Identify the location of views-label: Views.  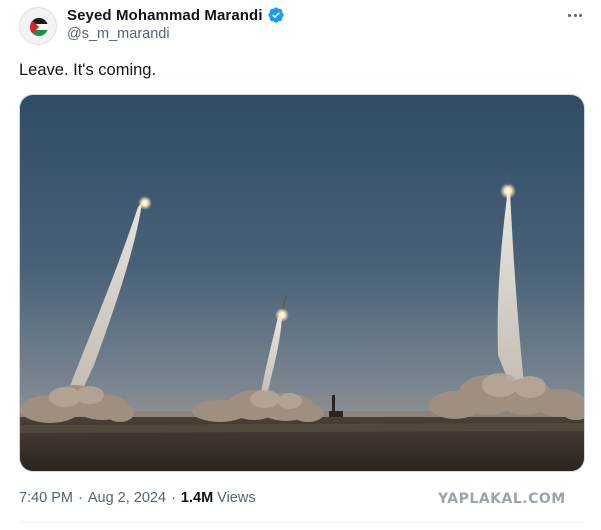
(236, 498).